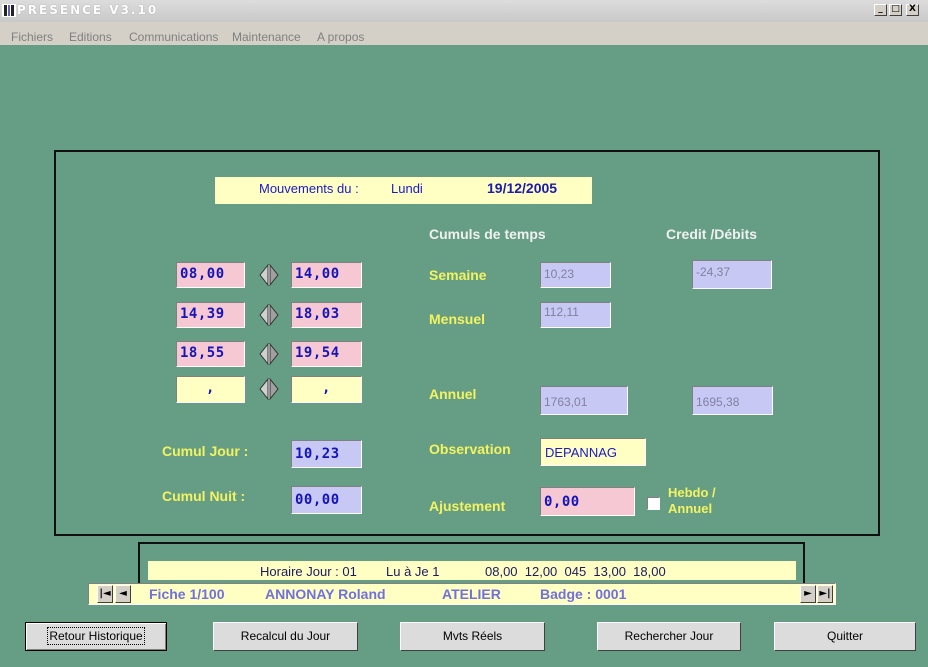  Describe the element at coordinates (88, 10) in the screenshot. I see `window-title: PRESENCE V3.10` at that location.